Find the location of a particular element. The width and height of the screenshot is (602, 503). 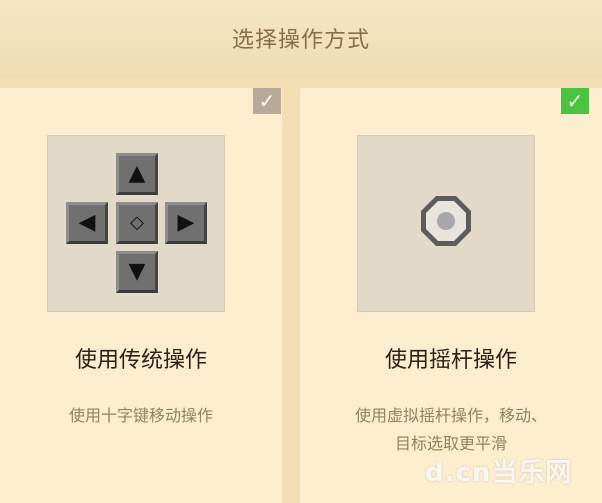

dpad-right-icon: ▶ is located at coordinates (186, 223).